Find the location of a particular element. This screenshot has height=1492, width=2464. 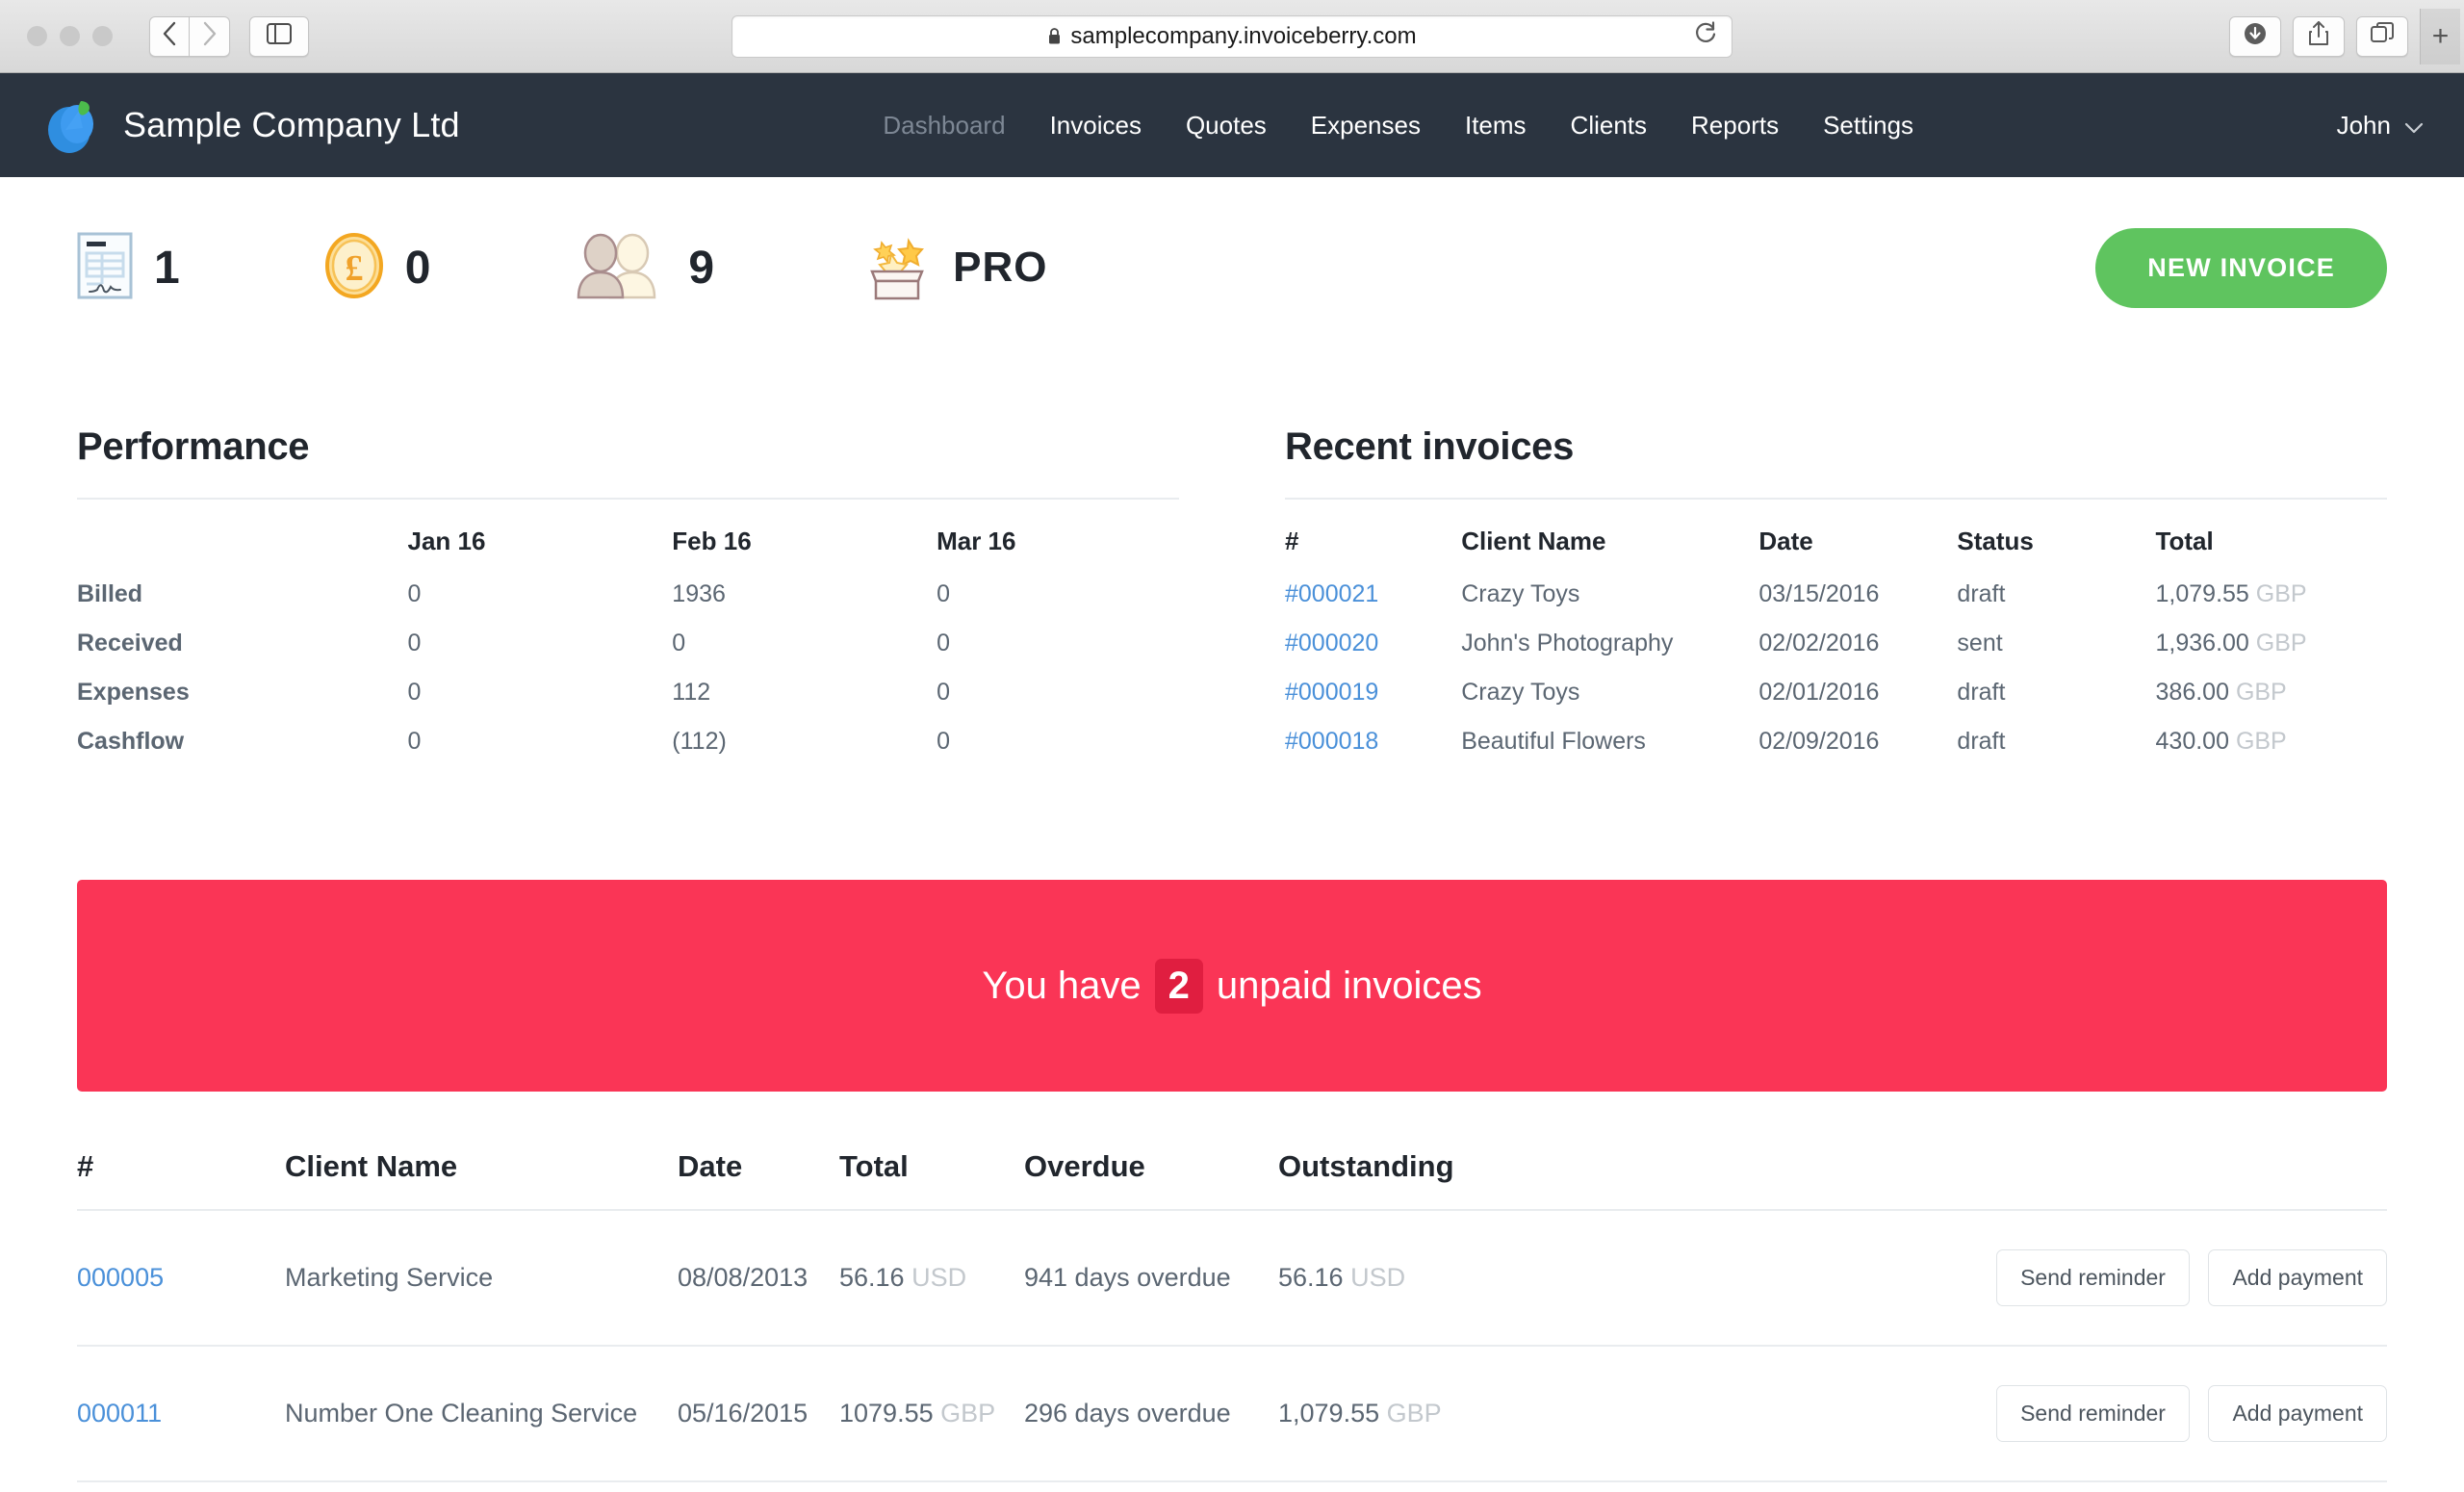

nav-item-clients: Clients is located at coordinates (1609, 126).